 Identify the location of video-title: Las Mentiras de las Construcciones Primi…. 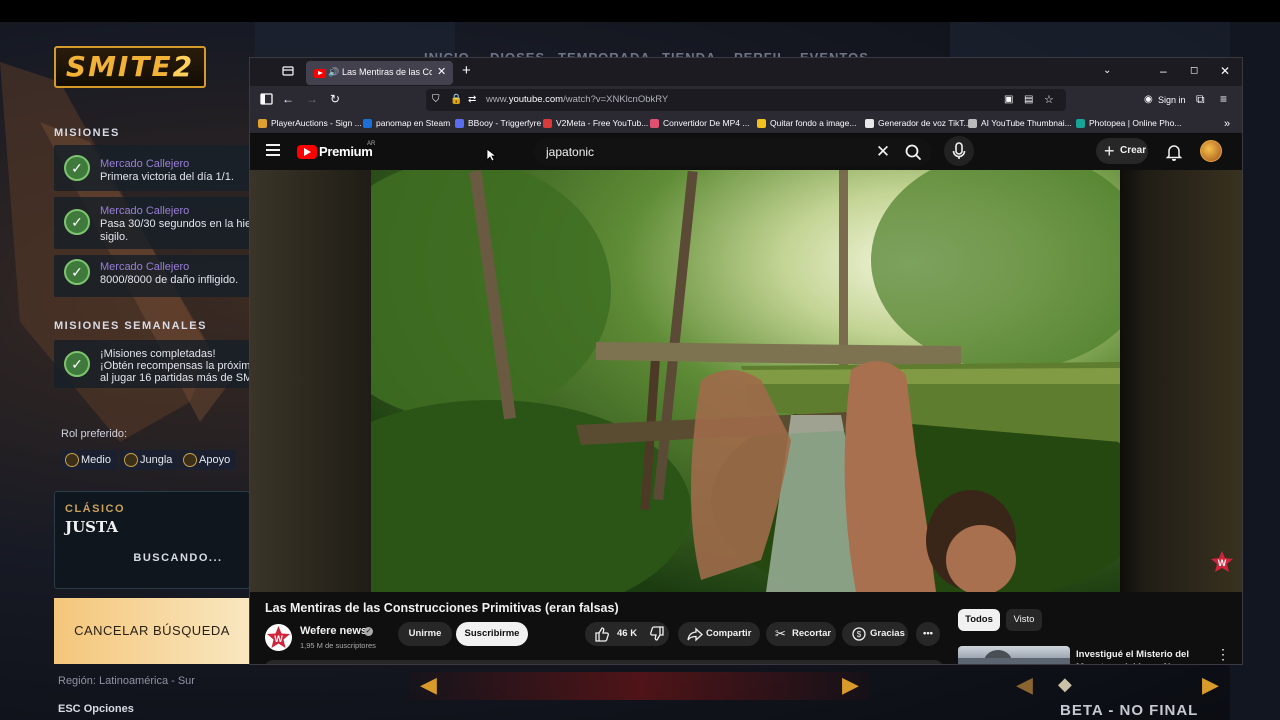
(442, 608).